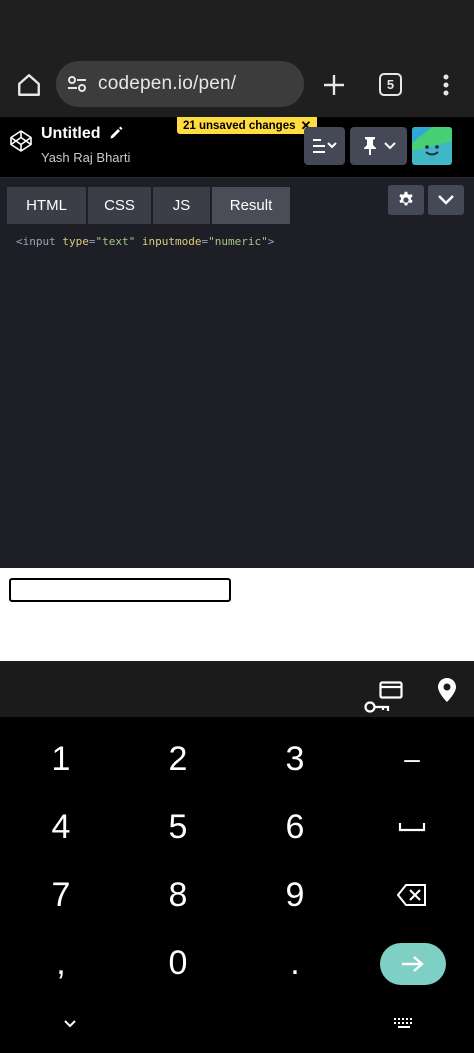 The image size is (474, 1053). I want to click on pin-button, so click(378, 146).